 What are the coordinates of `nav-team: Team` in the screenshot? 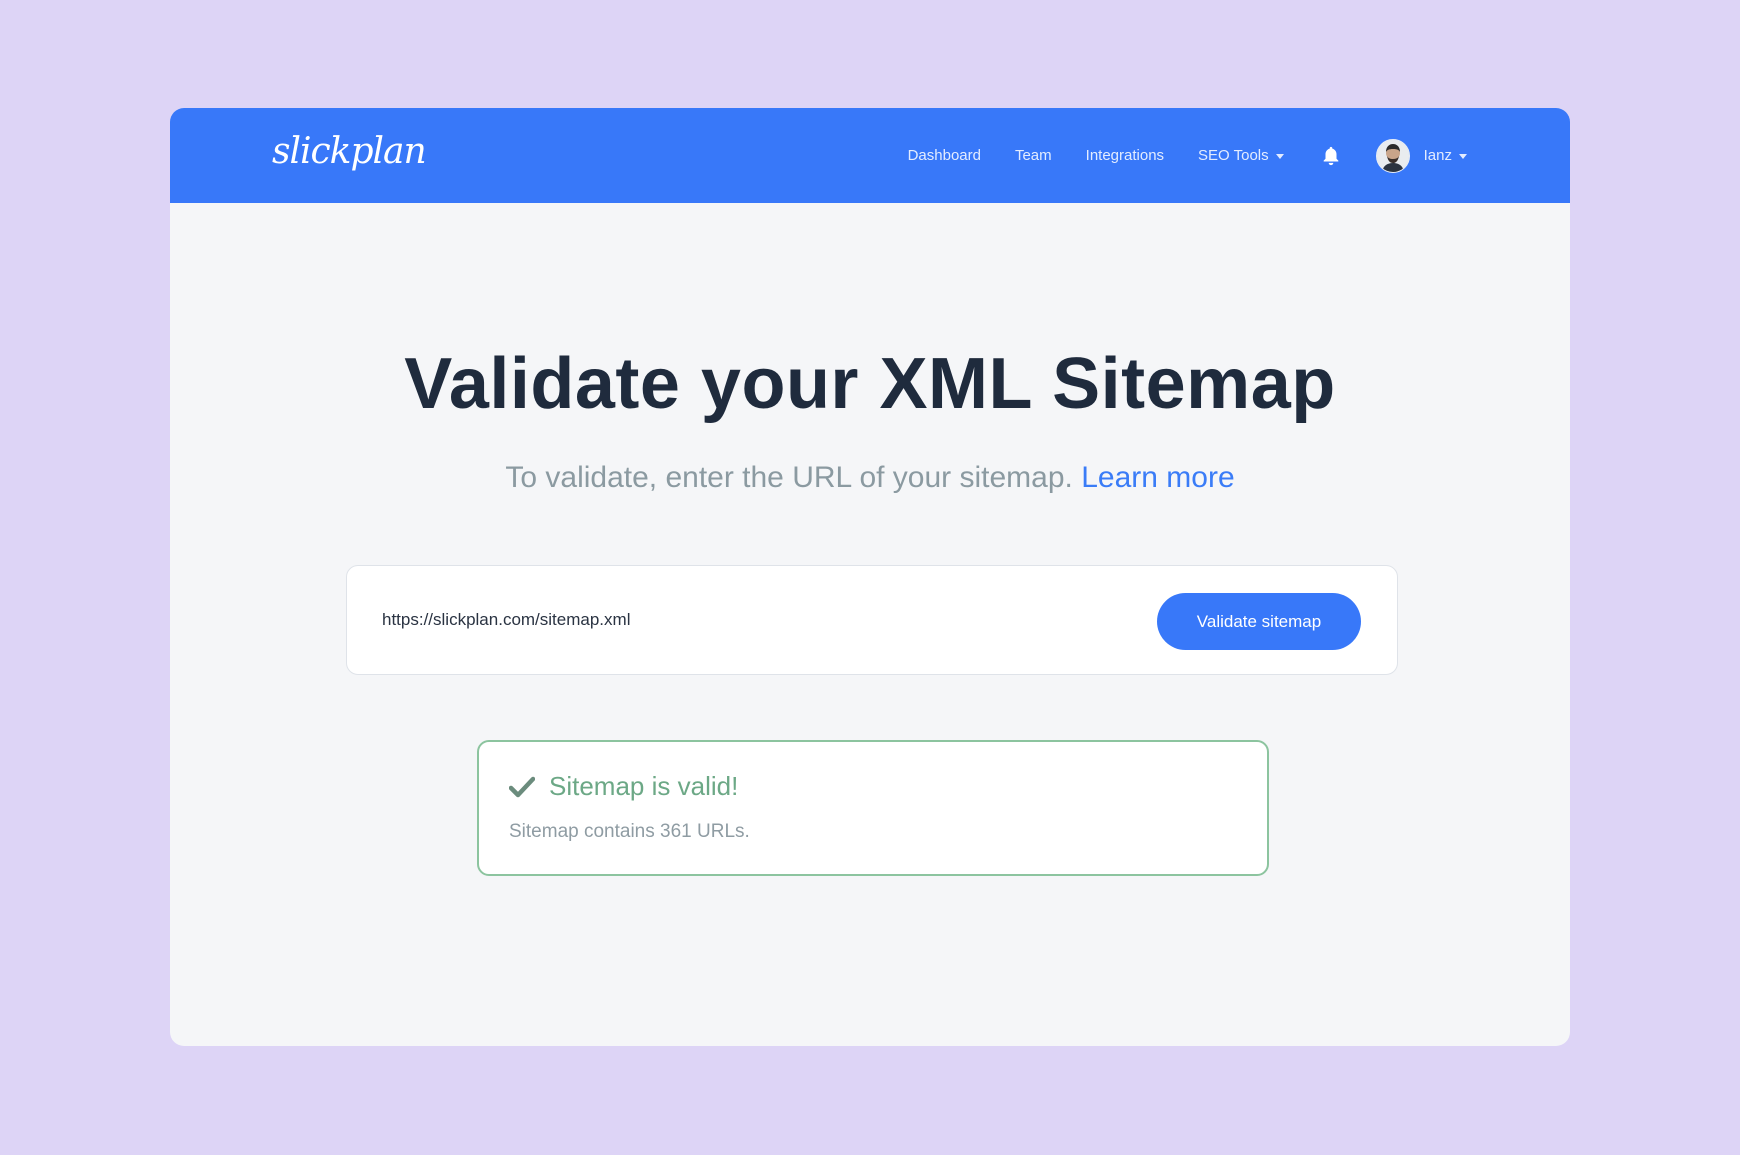 It's located at (1033, 155).